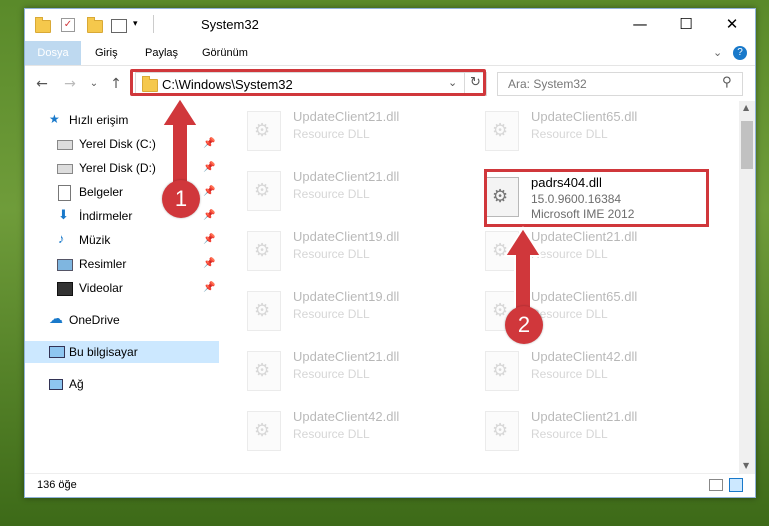  I want to click on ribbon-tabs: Dosya Giriş Paylaş Görünüm ⌄ ?, so click(390, 67).